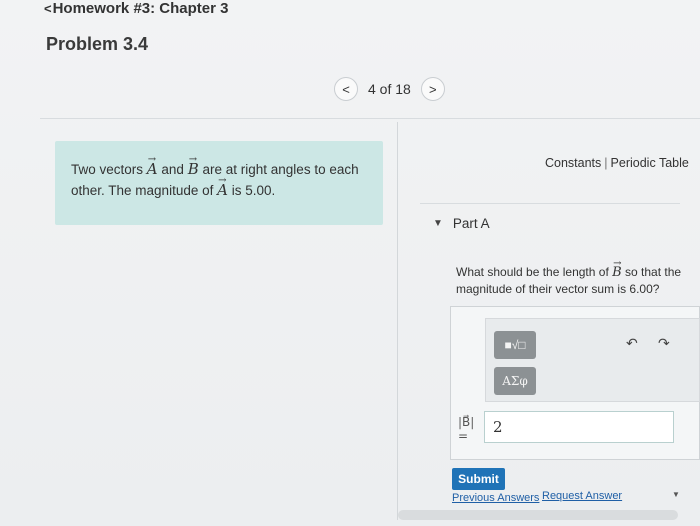  Describe the element at coordinates (253, 190) in the screenshot. I see `statement-text: is 5.00.` at that location.